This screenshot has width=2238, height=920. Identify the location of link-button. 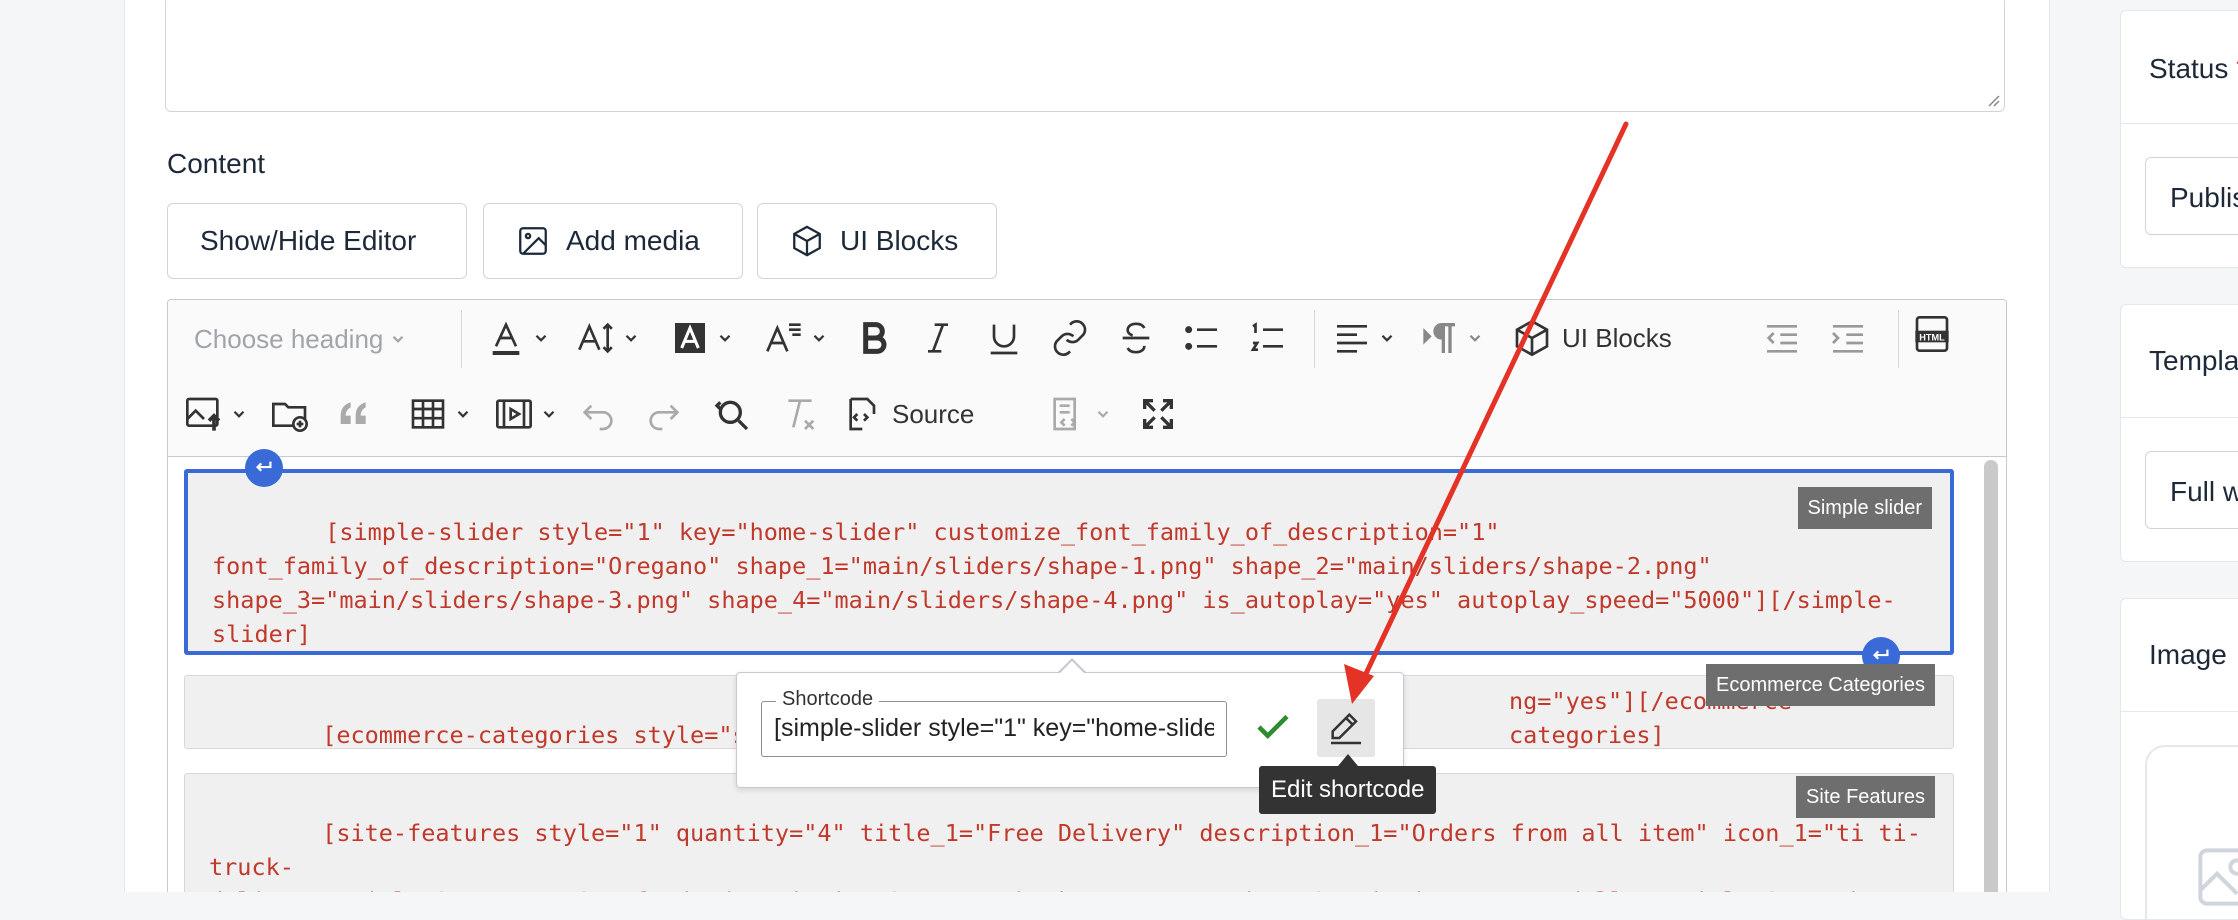
(1070, 338).